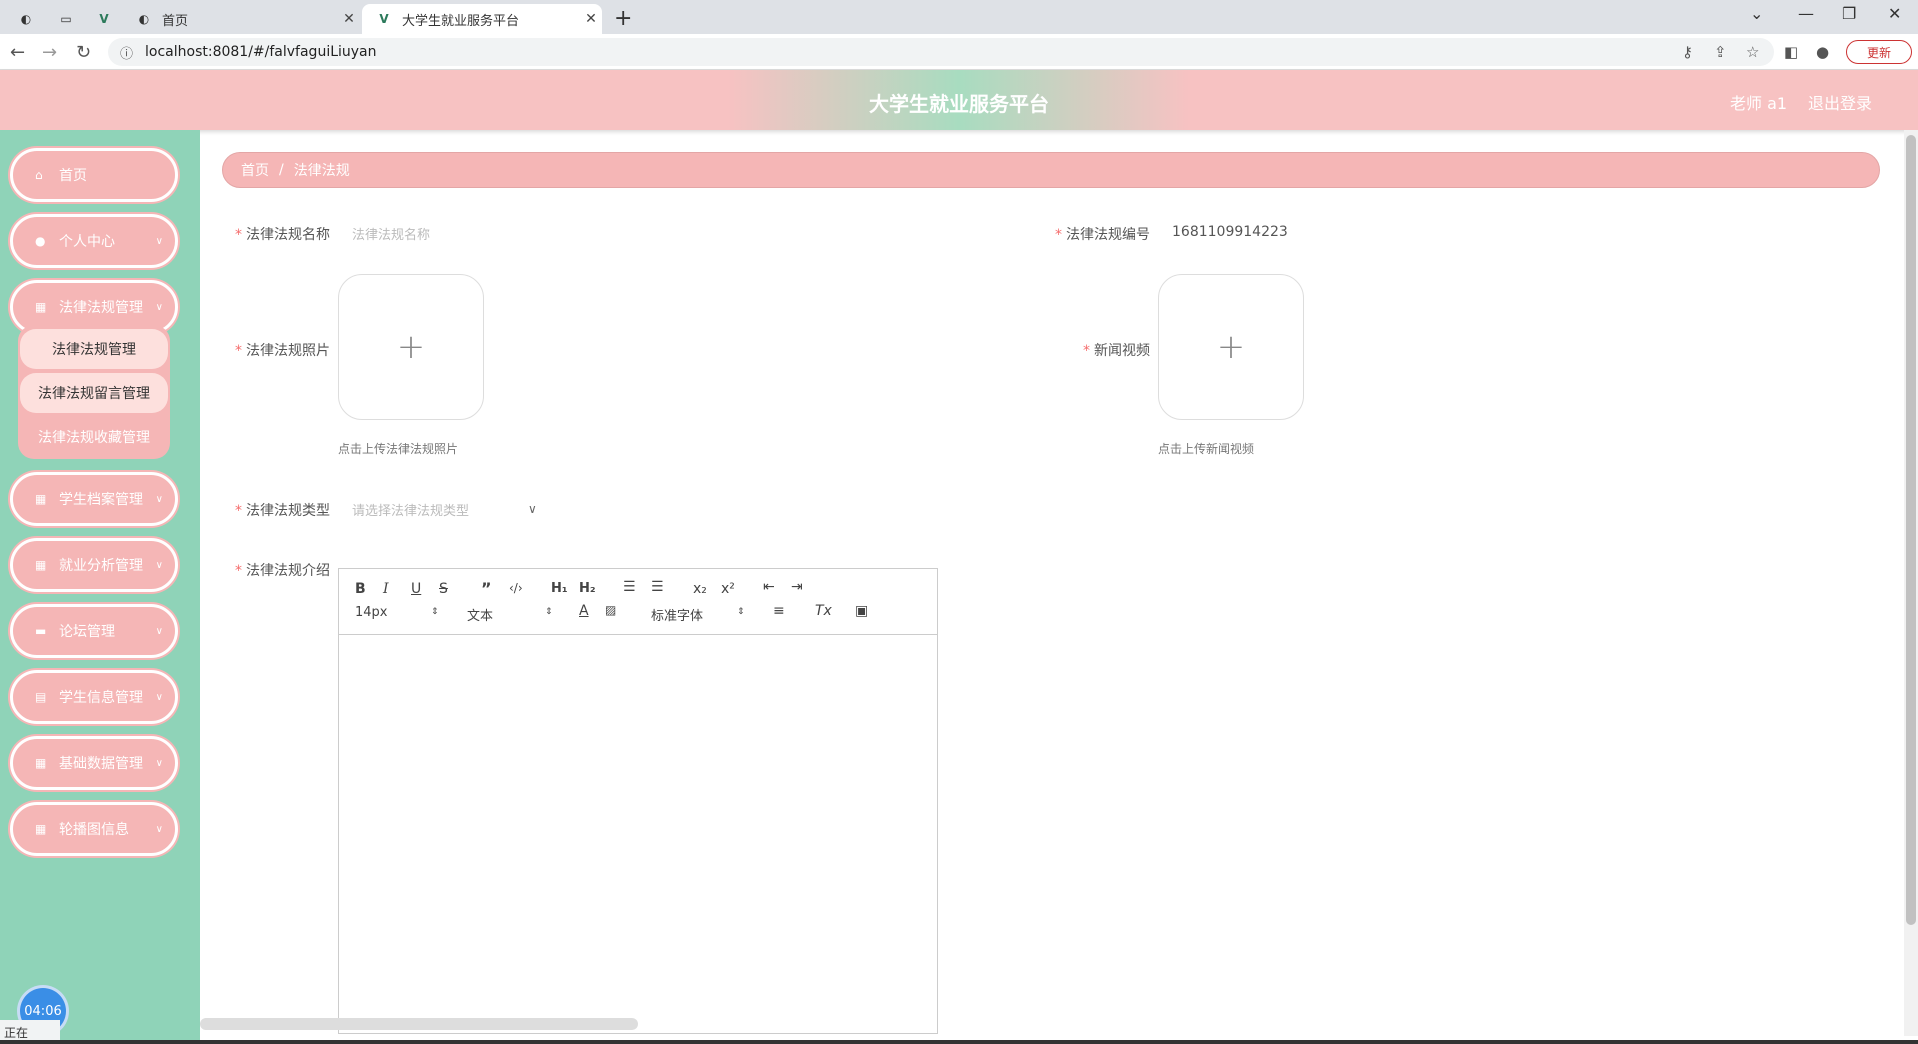 Image resolution: width=1918 pixels, height=1044 pixels. Describe the element at coordinates (959, 104) in the screenshot. I see `app-title: 大学生就业服务平台` at that location.